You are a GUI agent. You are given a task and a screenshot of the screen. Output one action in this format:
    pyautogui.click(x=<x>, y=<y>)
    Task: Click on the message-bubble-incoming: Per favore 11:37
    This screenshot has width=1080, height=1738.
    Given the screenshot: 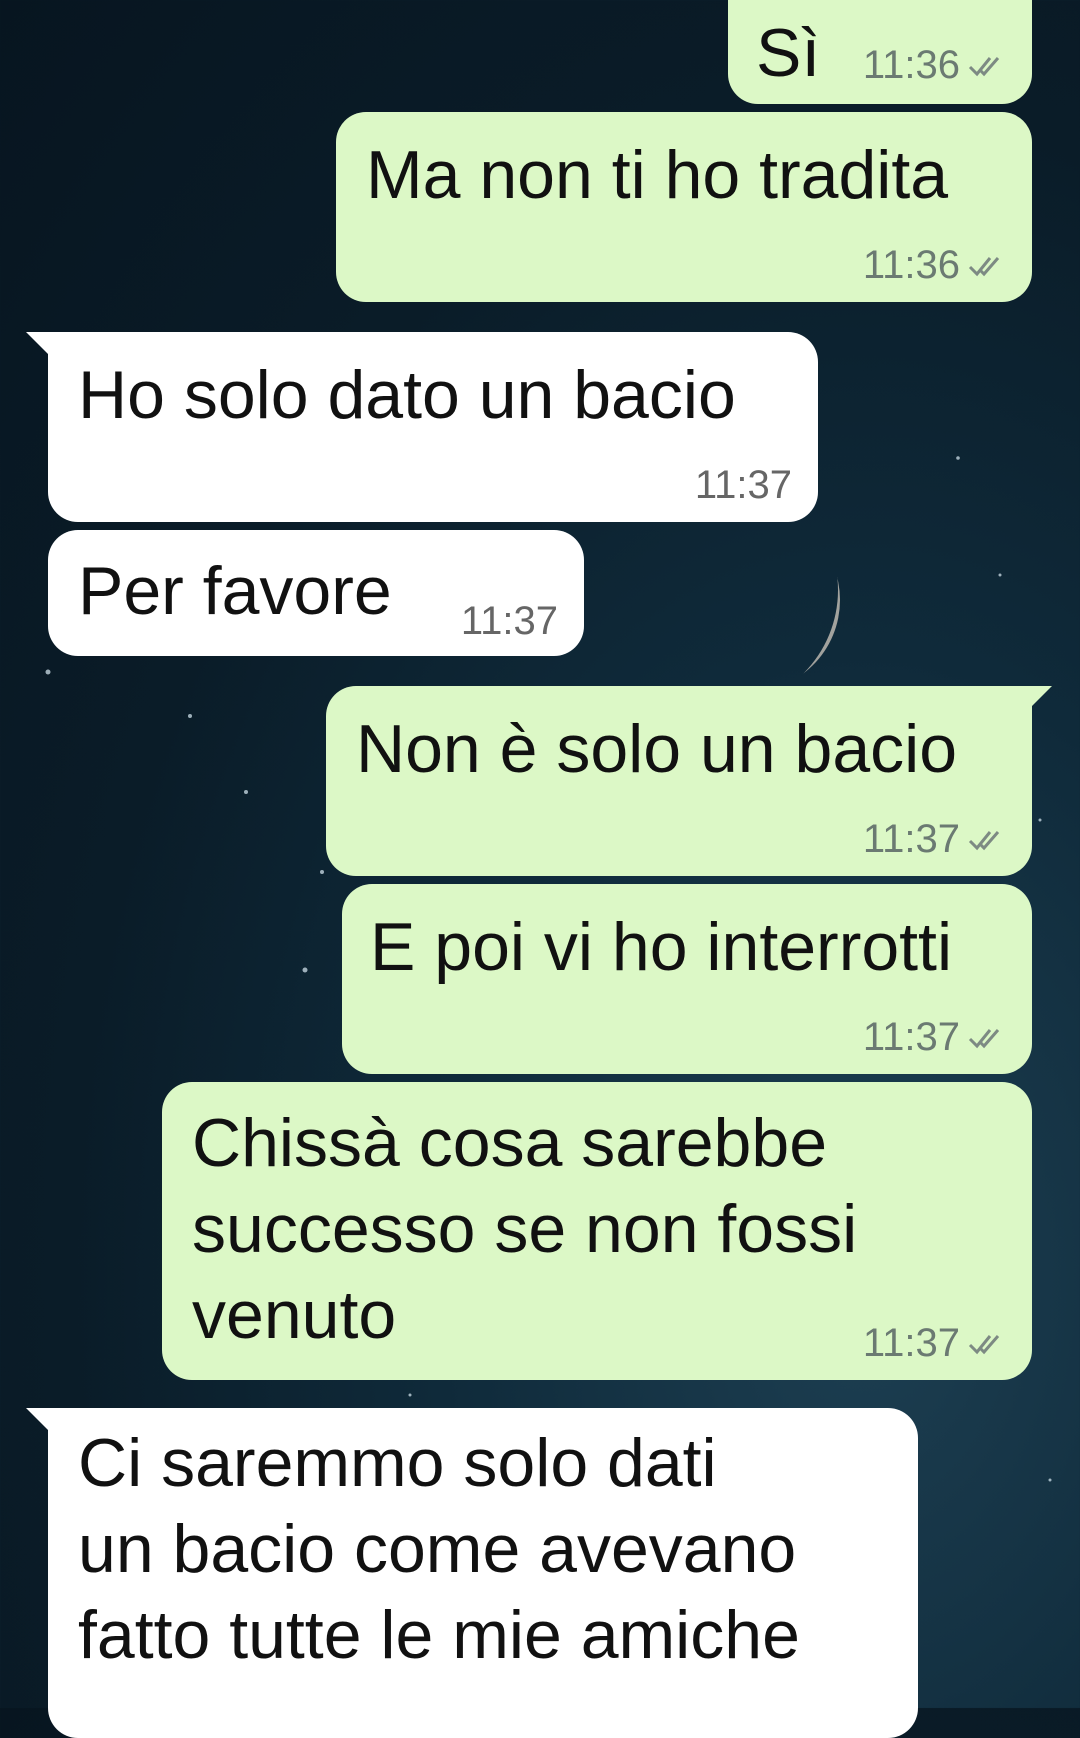 What is the action you would take?
    pyautogui.click(x=316, y=593)
    